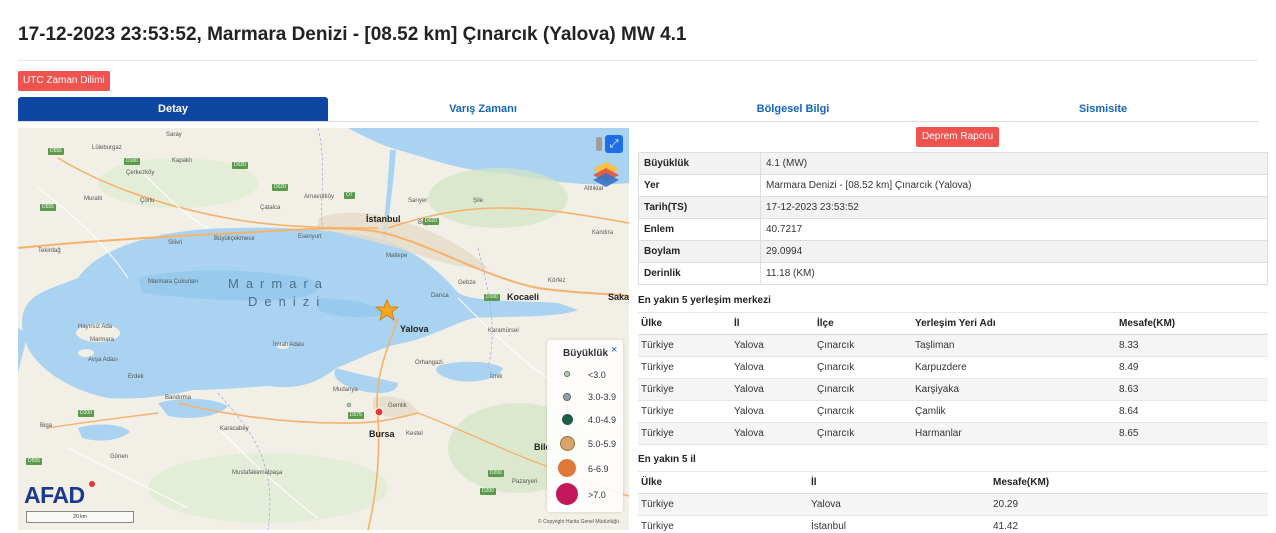 The image size is (1276, 533). I want to click on tab-sismisite: Sismisite, so click(1103, 109).